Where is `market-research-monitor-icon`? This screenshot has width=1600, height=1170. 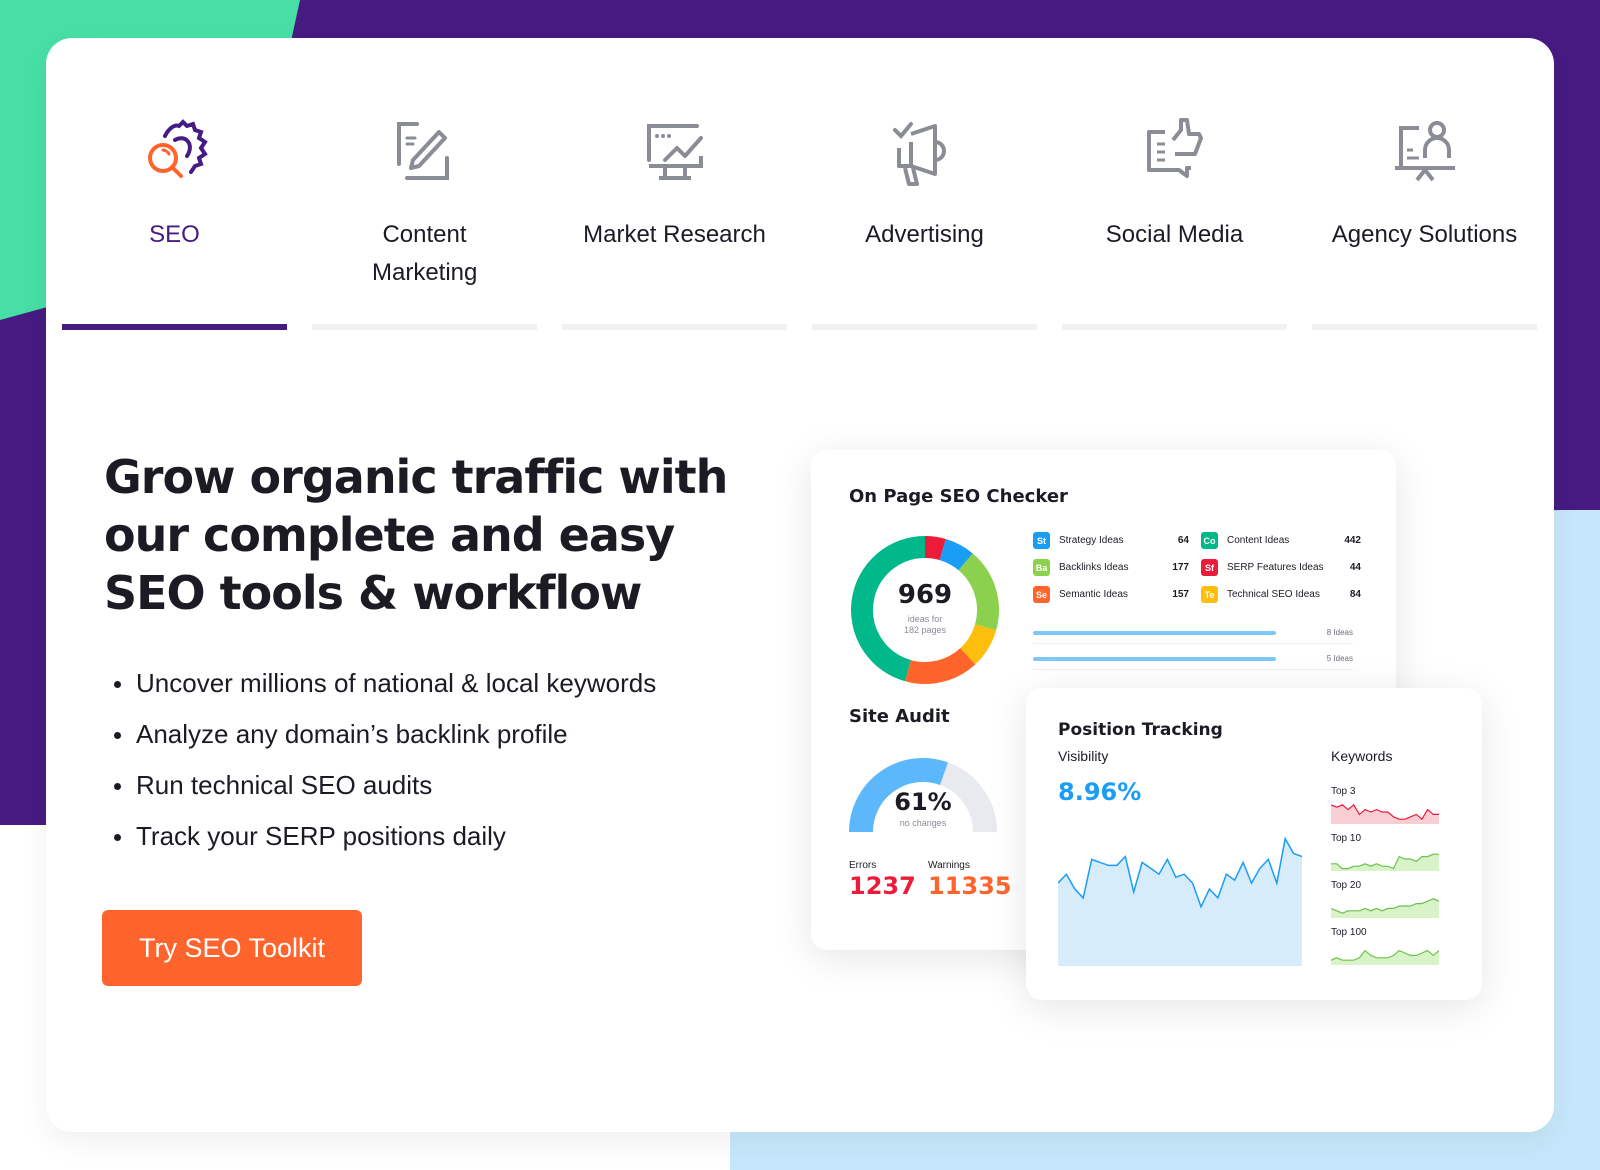
market-research-monitor-icon is located at coordinates (674, 152).